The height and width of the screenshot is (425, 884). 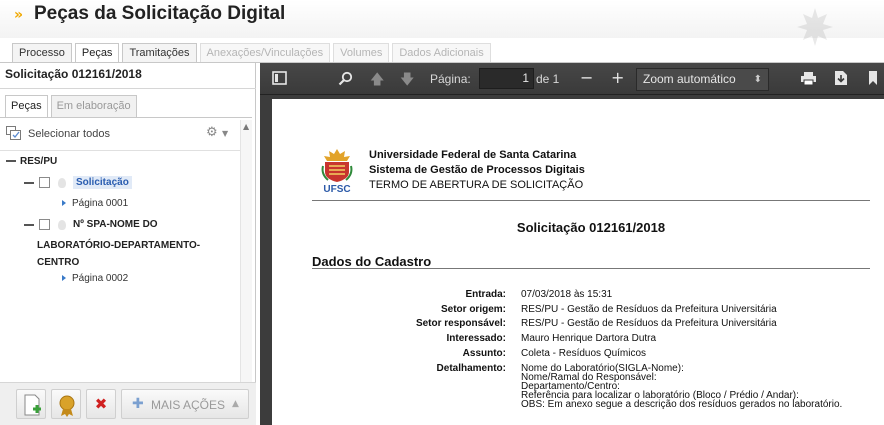 What do you see at coordinates (407, 81) in the screenshot?
I see `arrow-down-icon: 🡇` at bounding box center [407, 81].